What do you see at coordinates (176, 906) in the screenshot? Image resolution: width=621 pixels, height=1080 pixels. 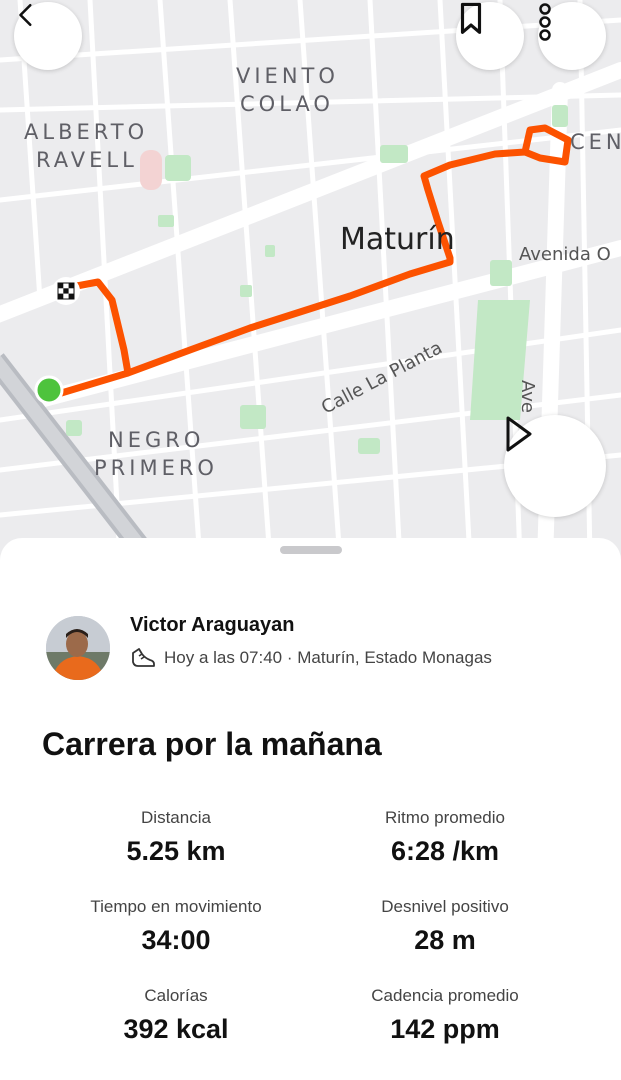 I see `stat-label: Tiempo en movimiento` at bounding box center [176, 906].